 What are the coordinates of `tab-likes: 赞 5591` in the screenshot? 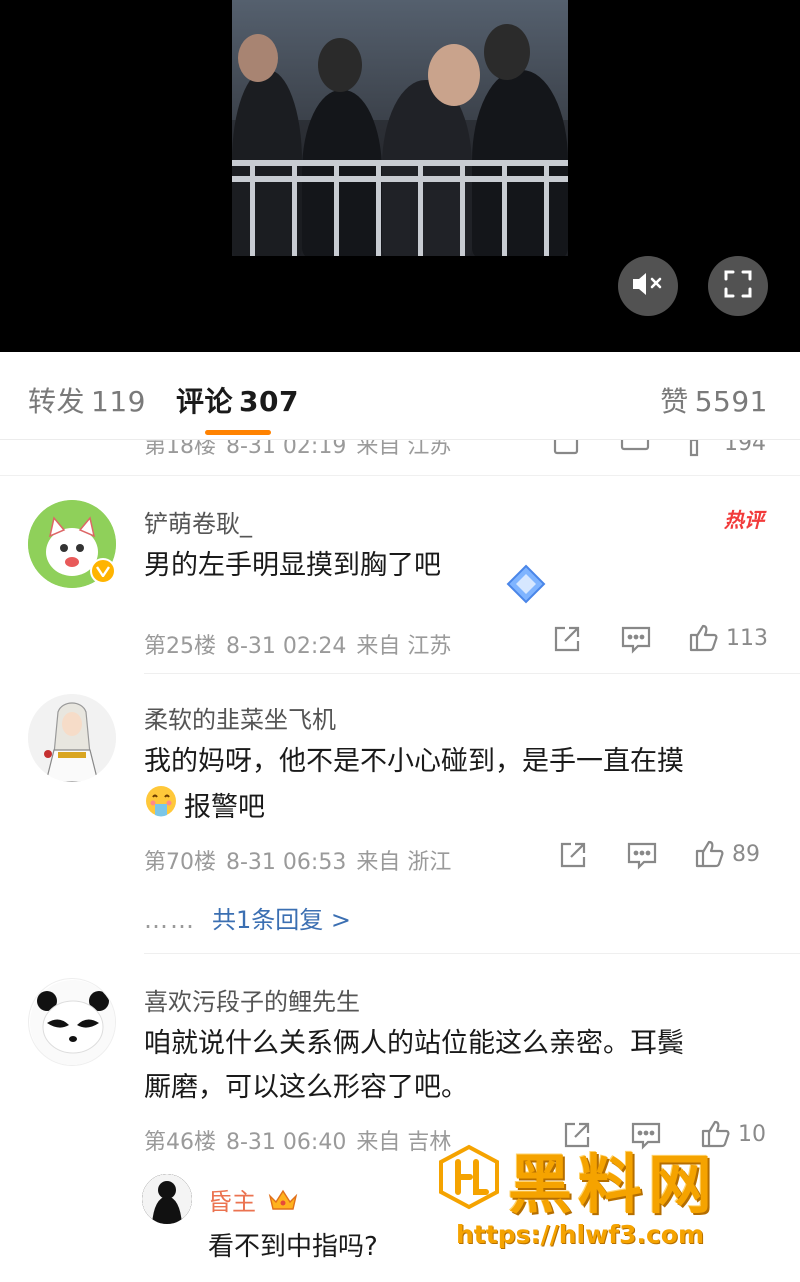 It's located at (714, 400).